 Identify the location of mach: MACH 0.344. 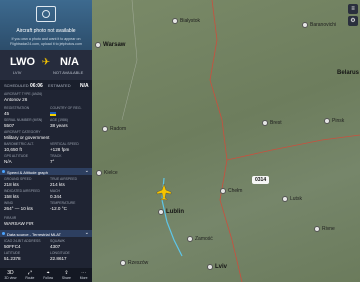
(56, 194).